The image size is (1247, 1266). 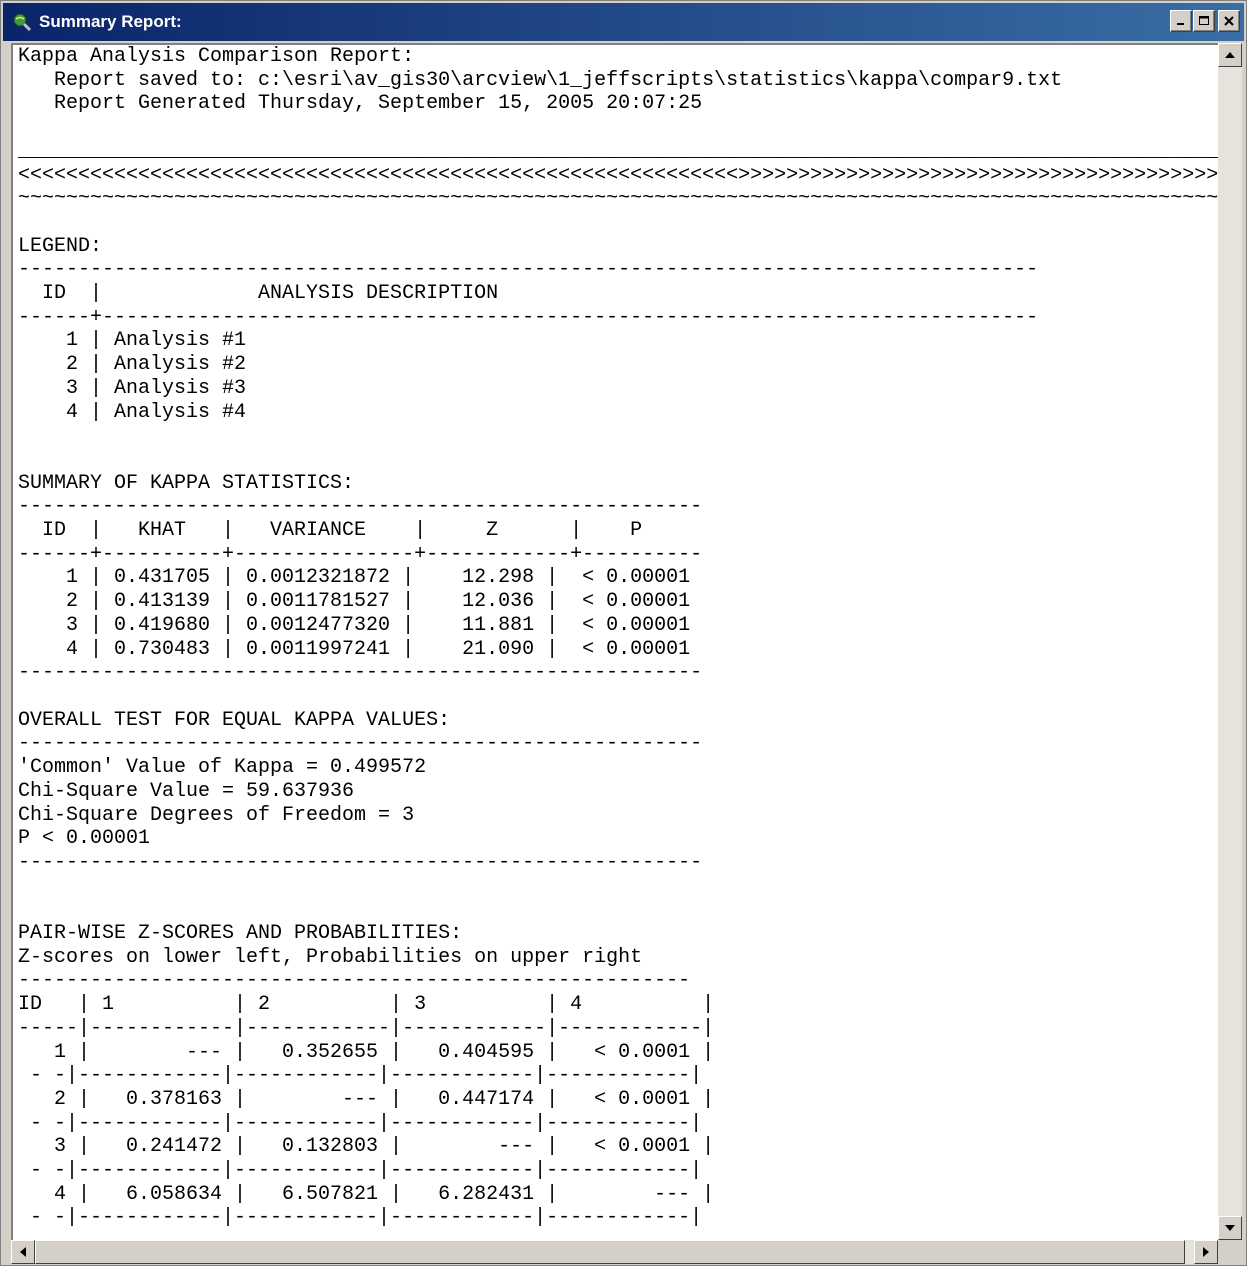 I want to click on report-line: ID | KHAT | VARIANCE | Z | P, so click(x=330, y=531).